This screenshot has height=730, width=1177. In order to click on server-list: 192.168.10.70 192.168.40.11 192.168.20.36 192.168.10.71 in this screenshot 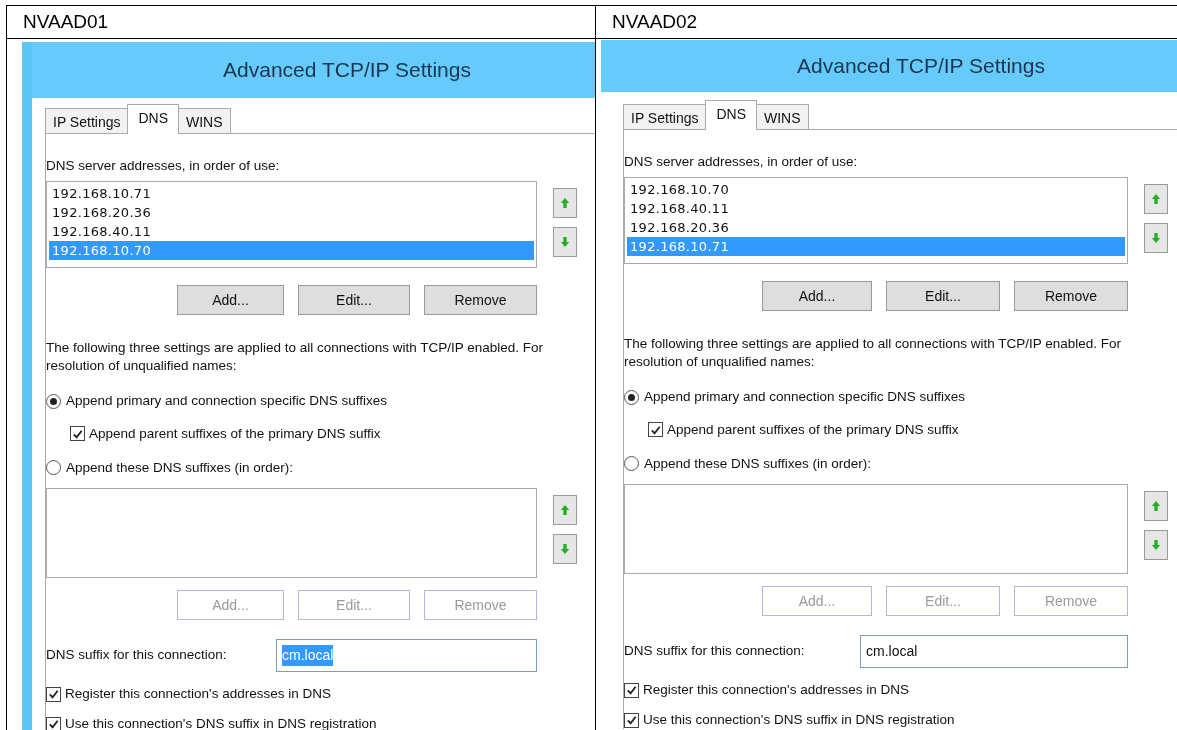, I will do `click(876, 221)`.